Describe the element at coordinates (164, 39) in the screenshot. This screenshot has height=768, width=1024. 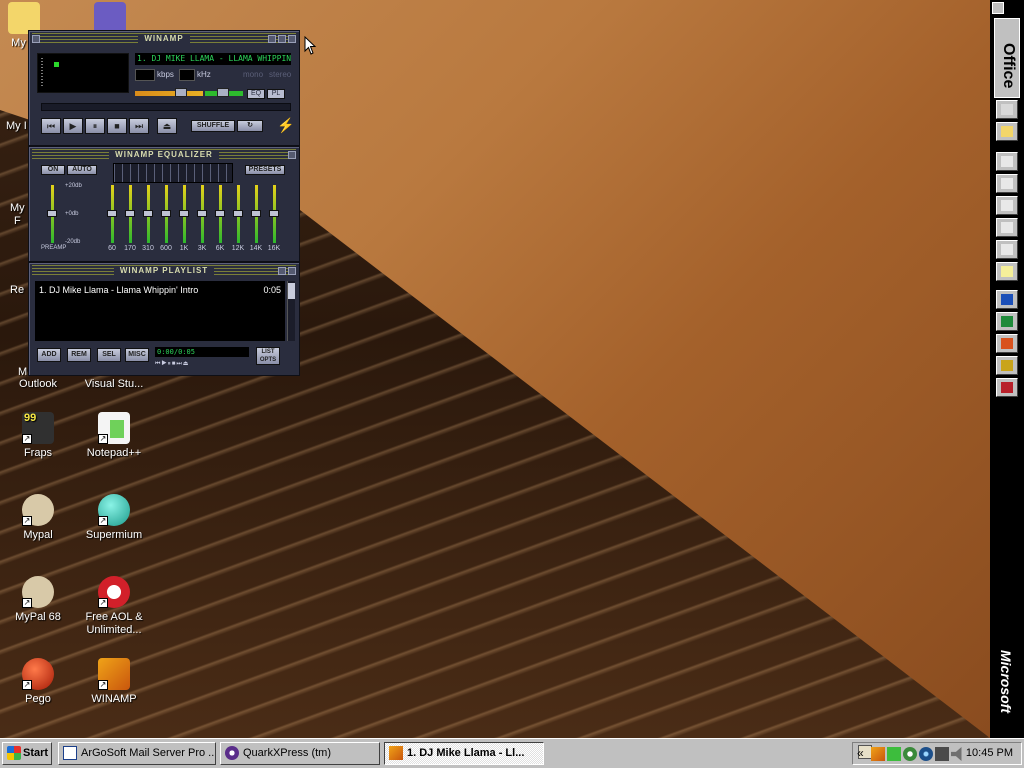
I see `winamp-title-bar: WINAMP` at that location.